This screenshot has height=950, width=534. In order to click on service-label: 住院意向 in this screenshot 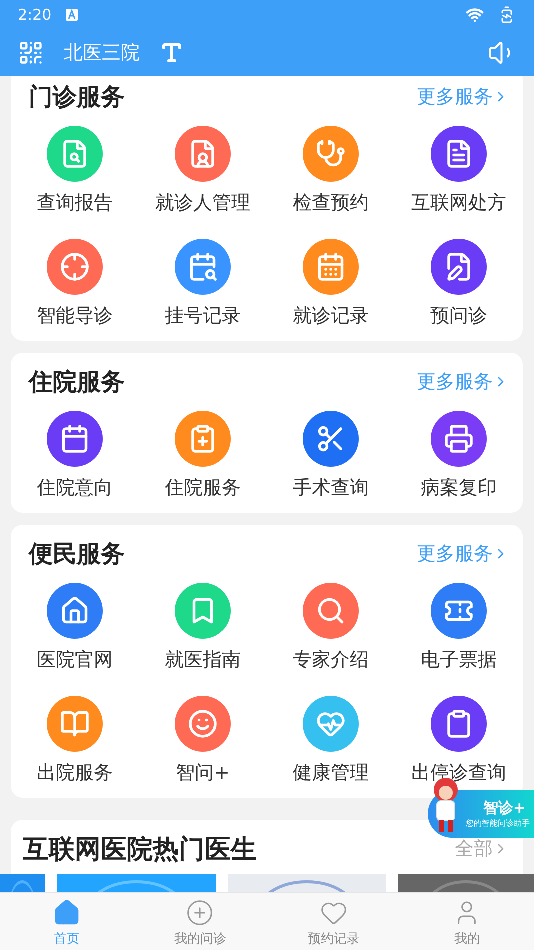, I will do `click(75, 488)`.